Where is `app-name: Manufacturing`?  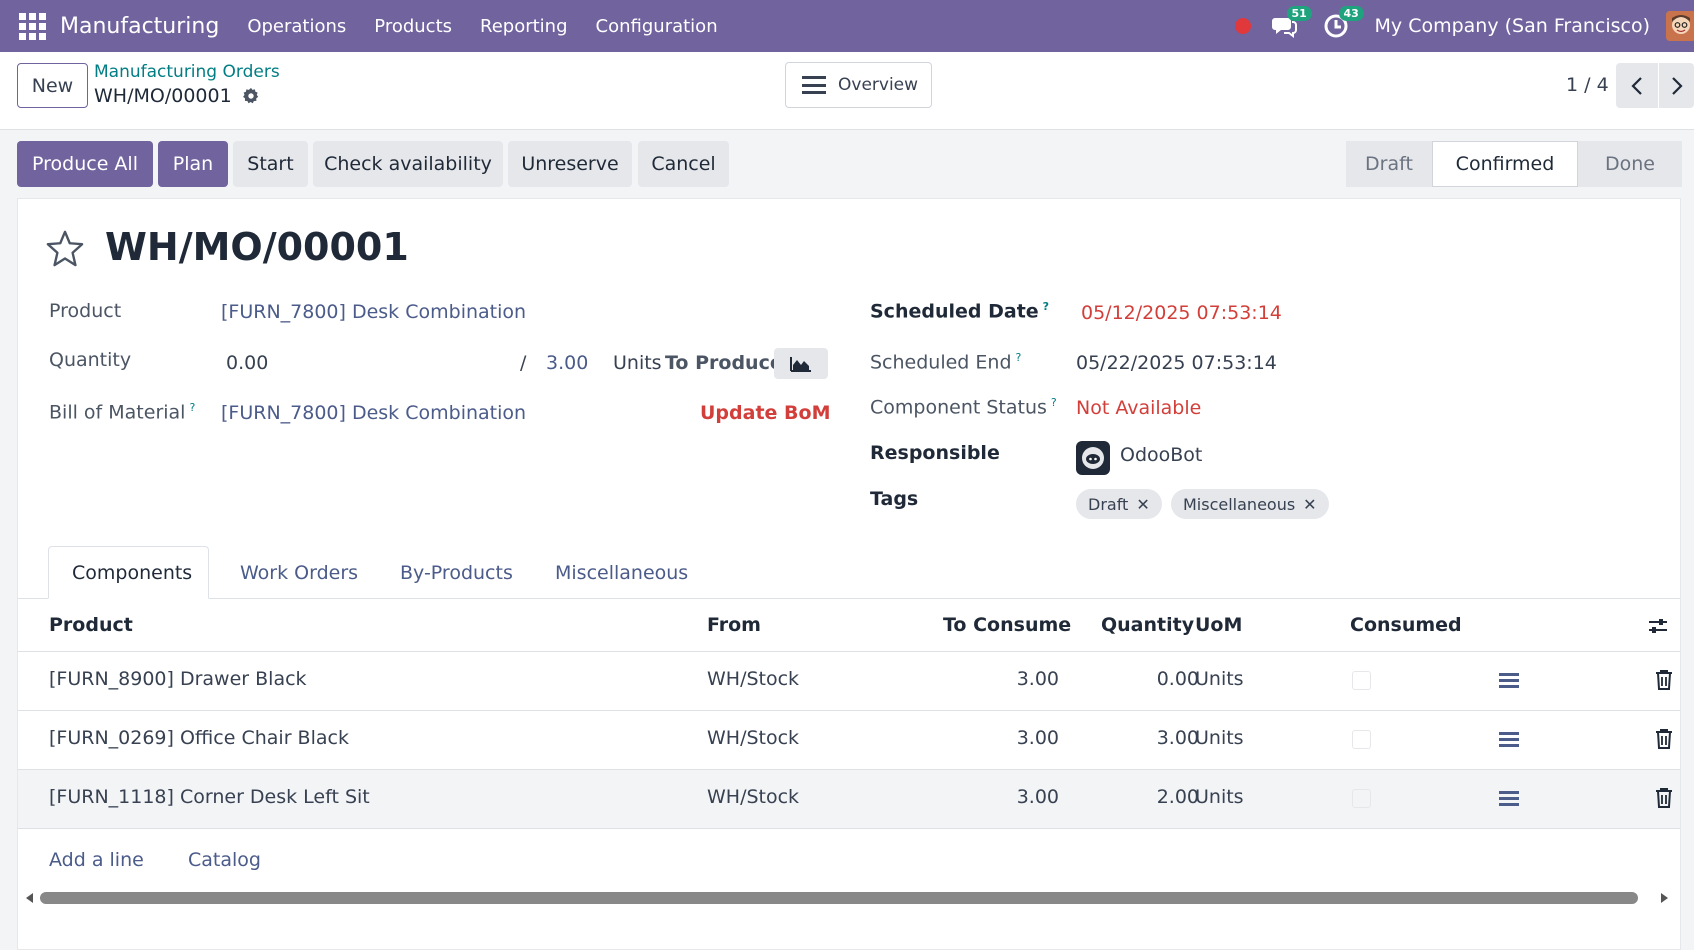
app-name: Manufacturing is located at coordinates (139, 26).